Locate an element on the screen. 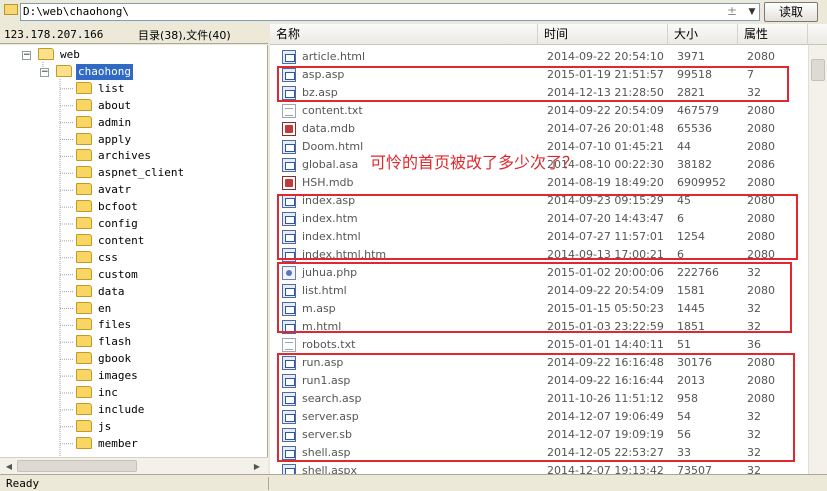 This screenshot has width=827, height=491. tree-node-admin: admin is located at coordinates (104, 123).